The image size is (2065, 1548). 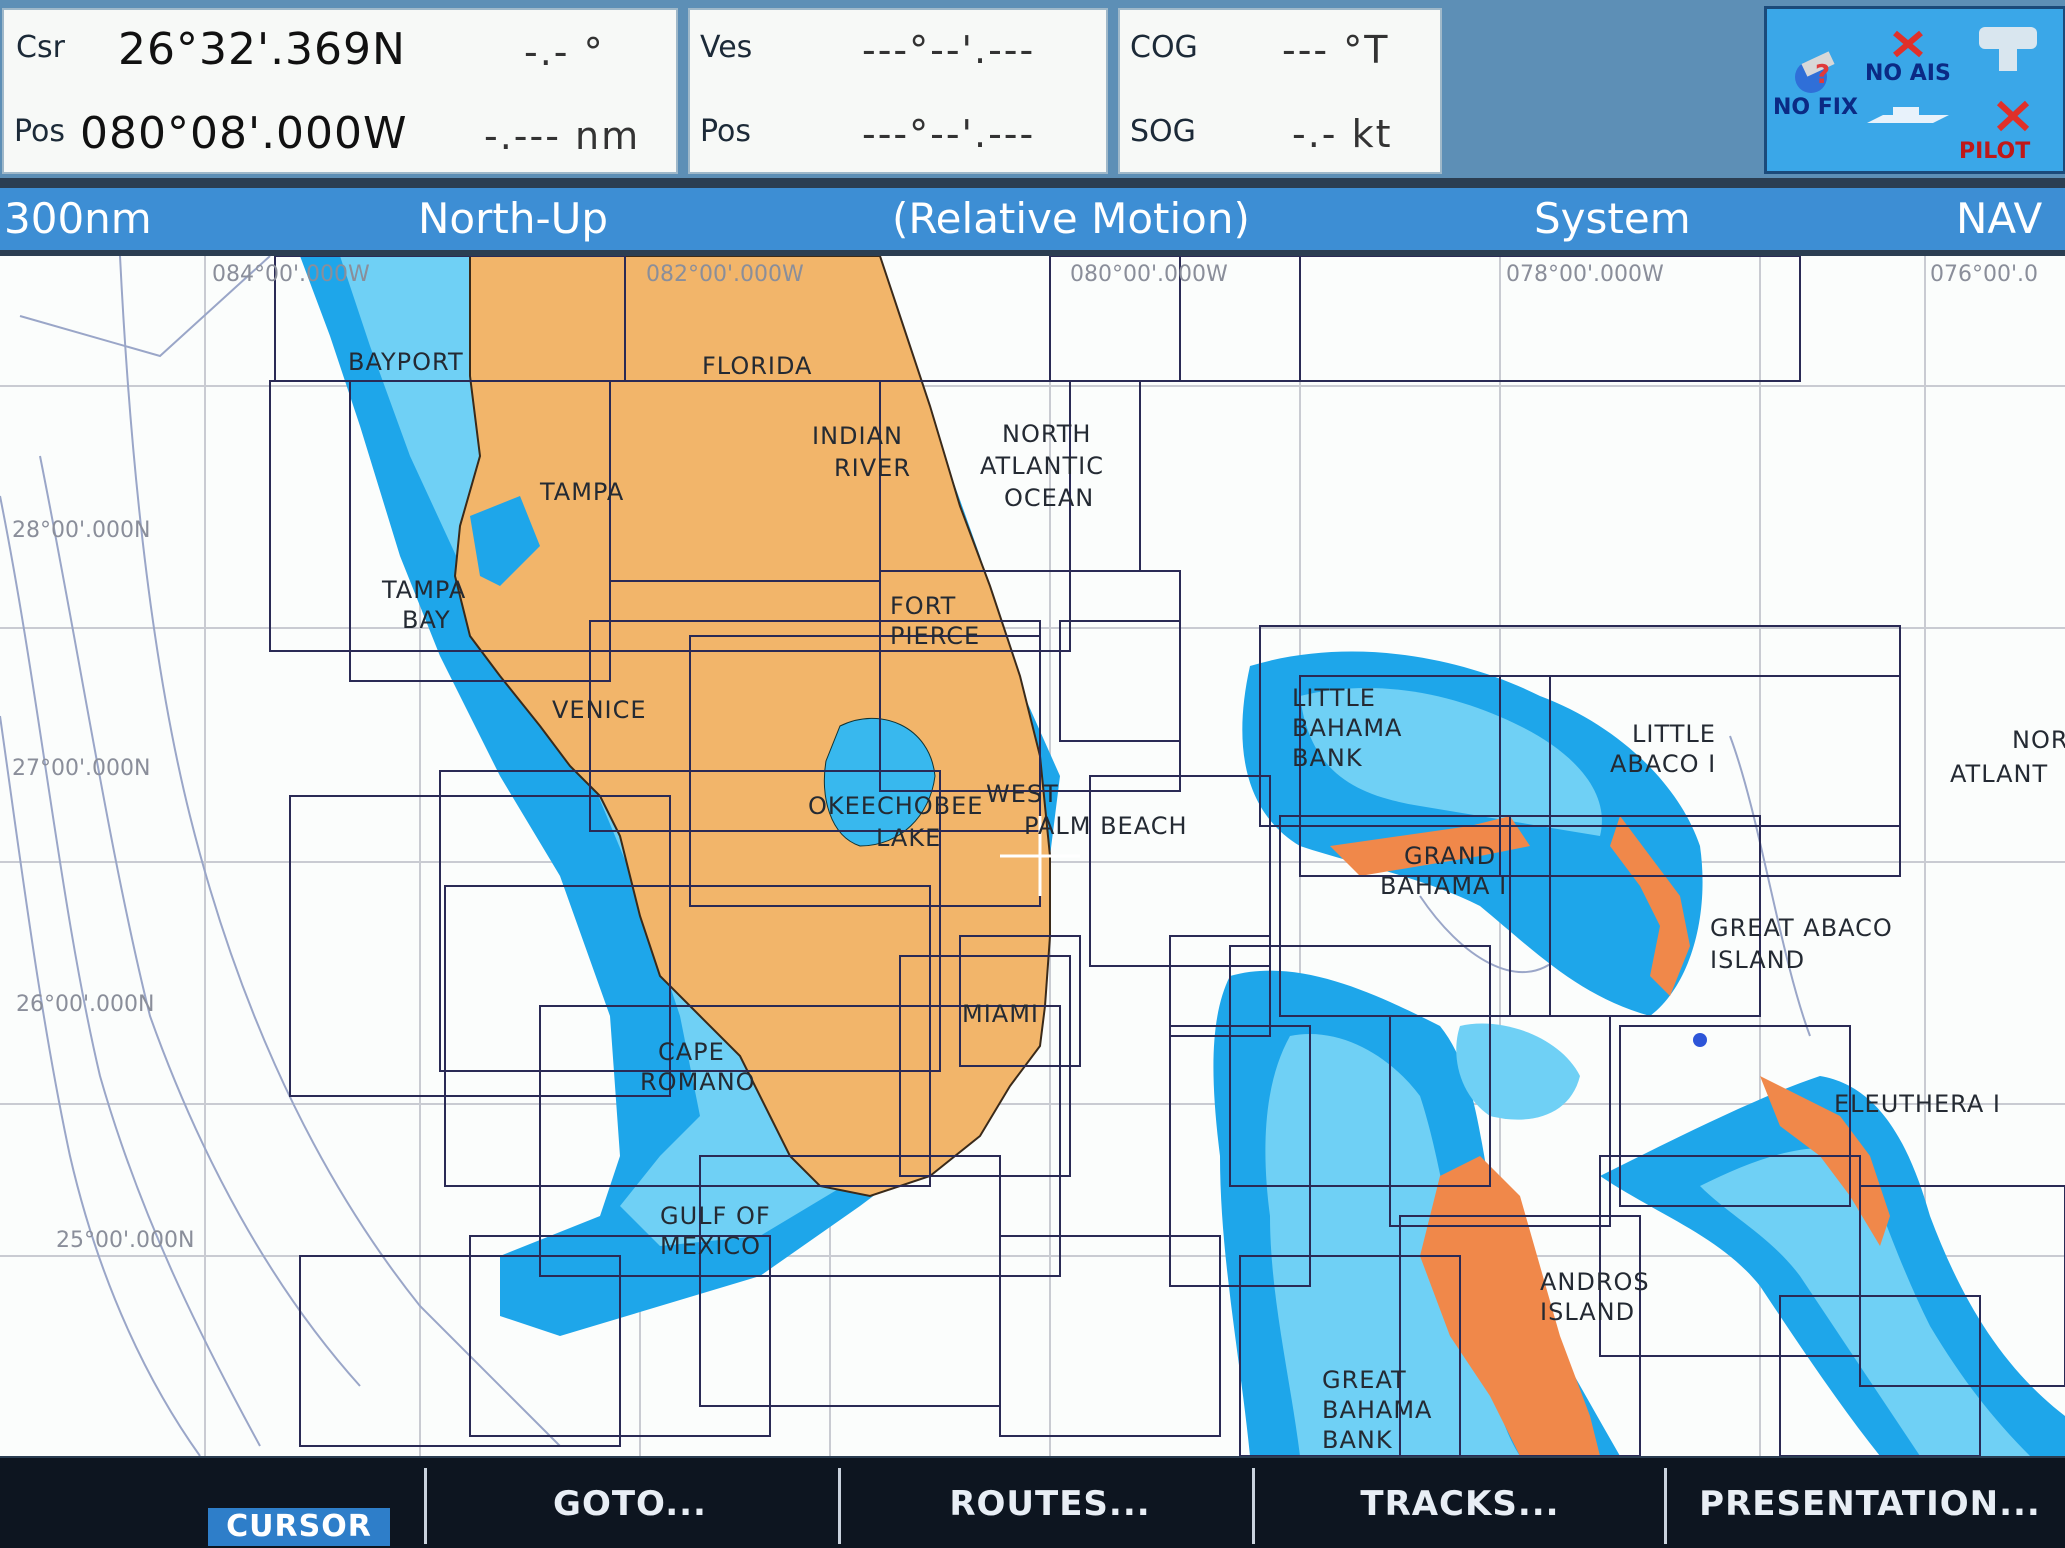 What do you see at coordinates (1450, 856) in the screenshot?
I see `place-grand-bahama-1: GRAND` at bounding box center [1450, 856].